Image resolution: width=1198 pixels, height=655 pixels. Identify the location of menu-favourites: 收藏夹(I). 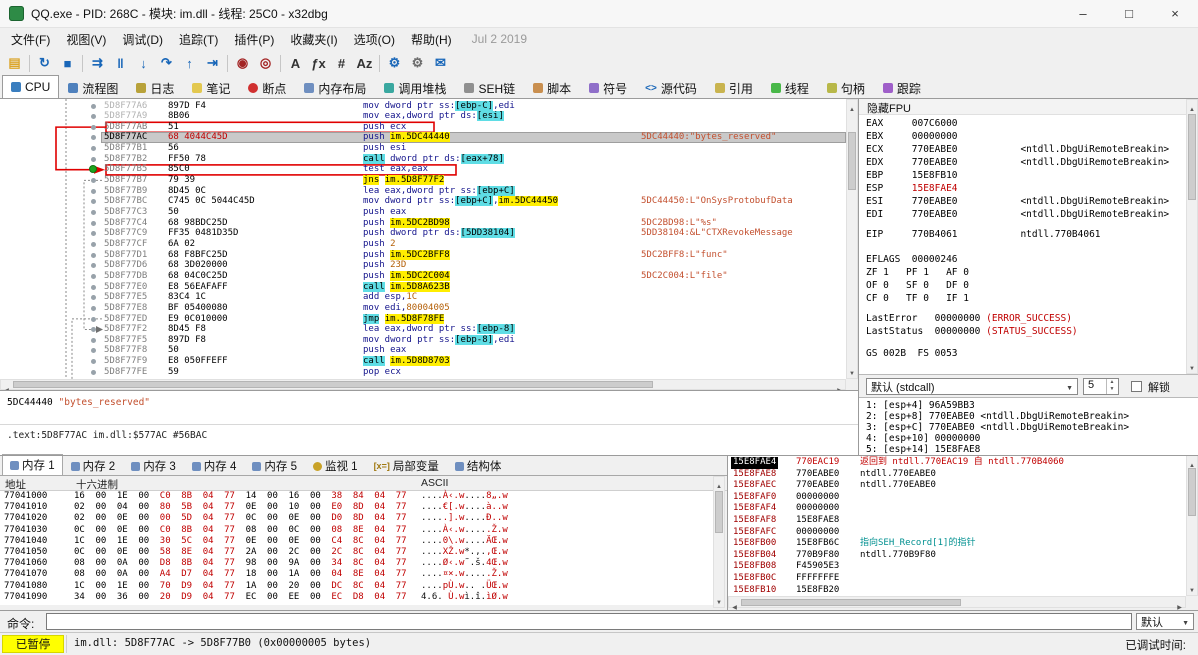
(313, 39).